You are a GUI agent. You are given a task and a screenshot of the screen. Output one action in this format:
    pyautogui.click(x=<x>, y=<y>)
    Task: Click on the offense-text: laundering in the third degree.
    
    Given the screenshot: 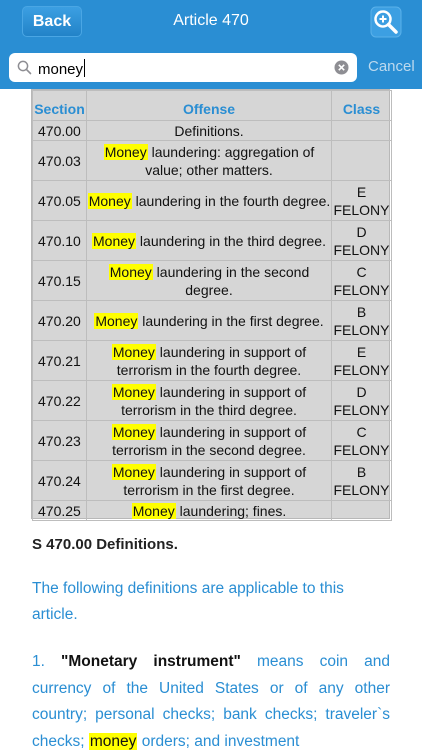 What is the action you would take?
    pyautogui.click(x=231, y=240)
    